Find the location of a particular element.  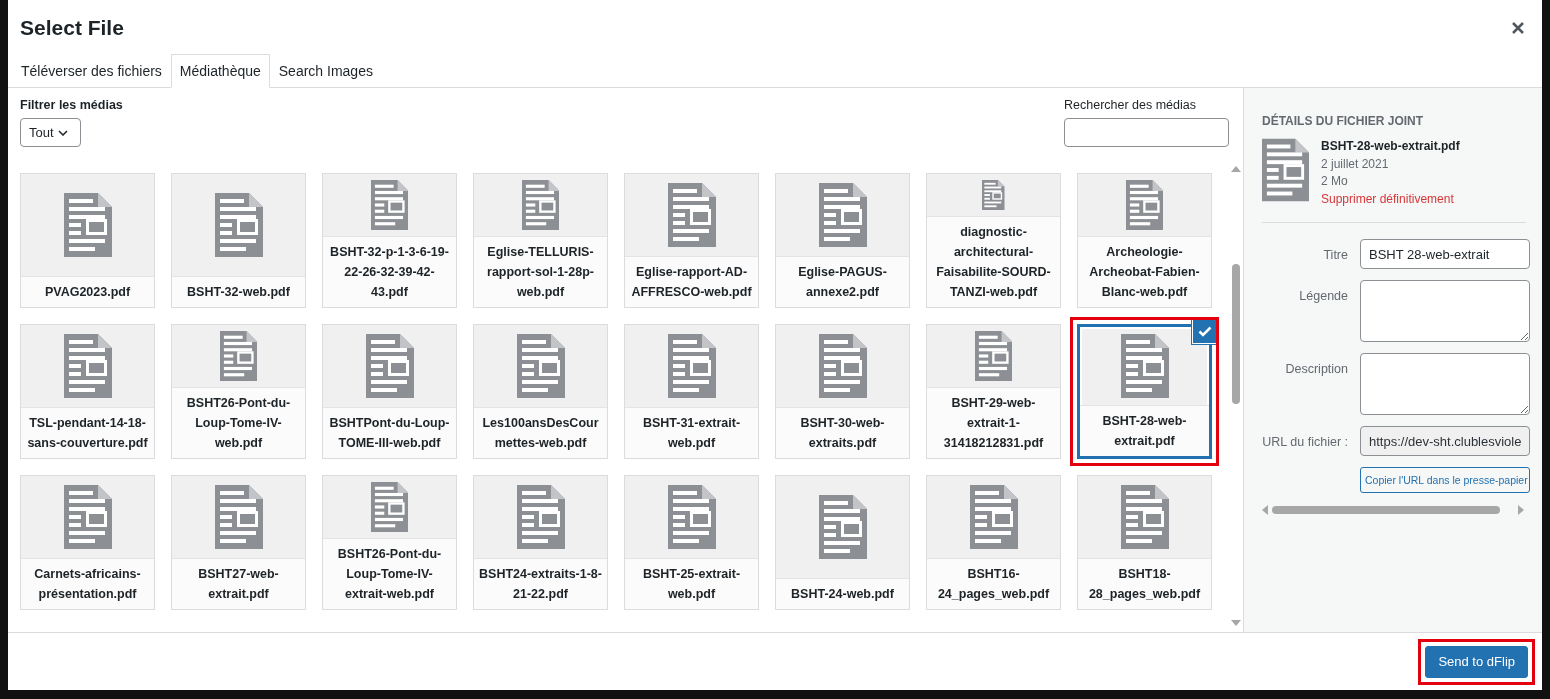

attachment-tile: BSHT-28-web-extrait.pdf is located at coordinates (1144, 391).